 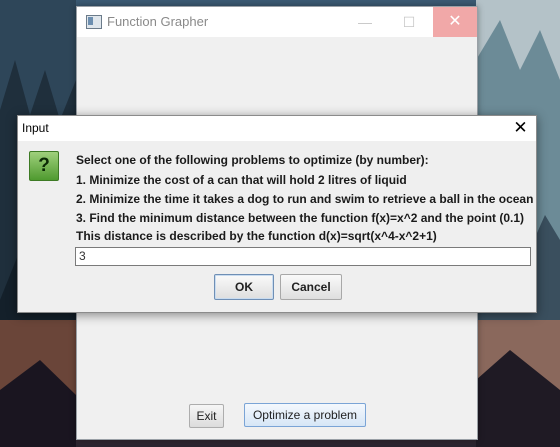 I want to click on app-icon, so click(x=94, y=22).